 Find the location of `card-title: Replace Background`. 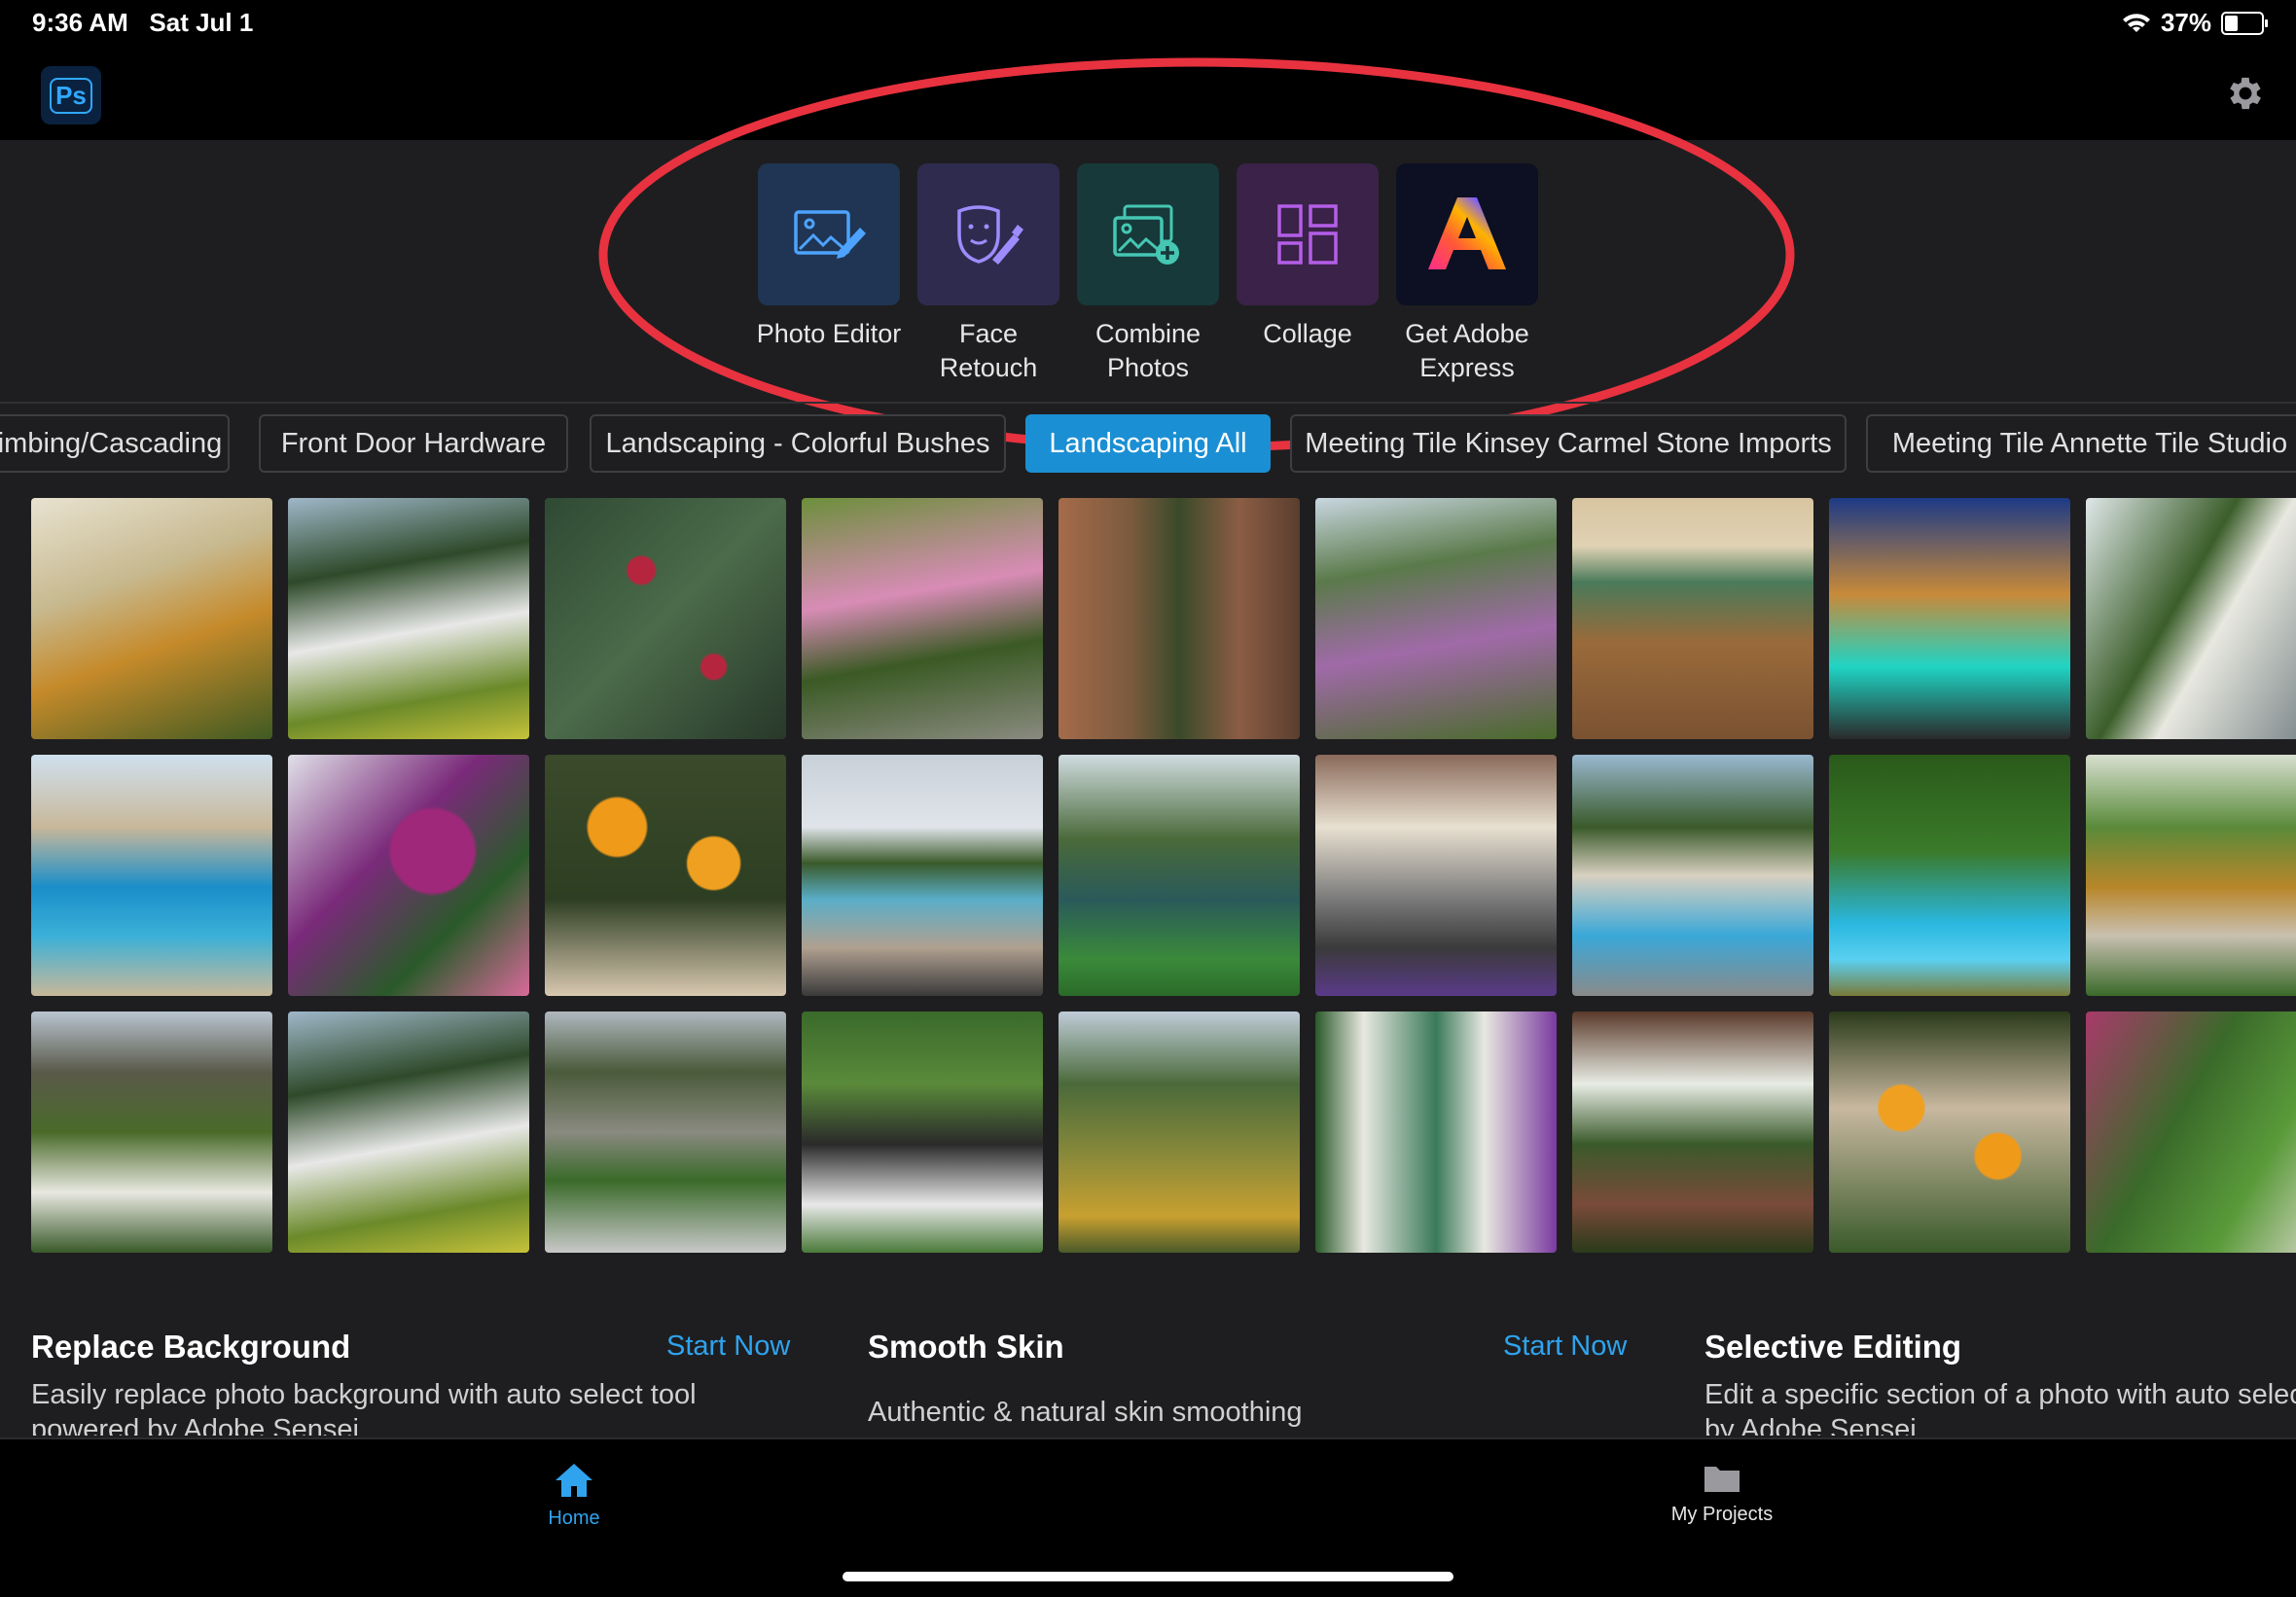

card-title: Replace Background is located at coordinates (191, 1347).